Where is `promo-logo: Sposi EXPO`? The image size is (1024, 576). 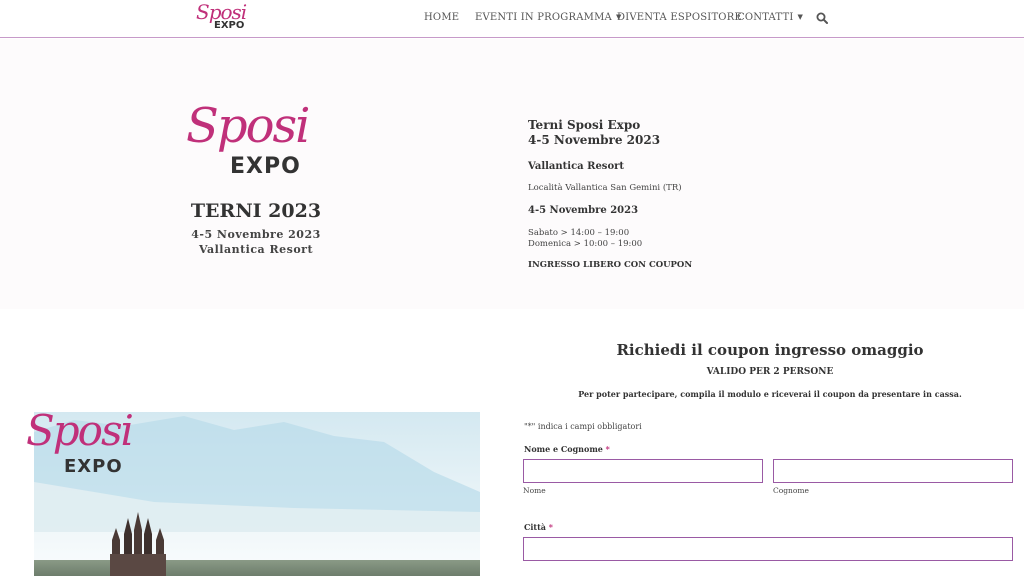
promo-logo: Sposi EXPO is located at coordinates (91, 444).